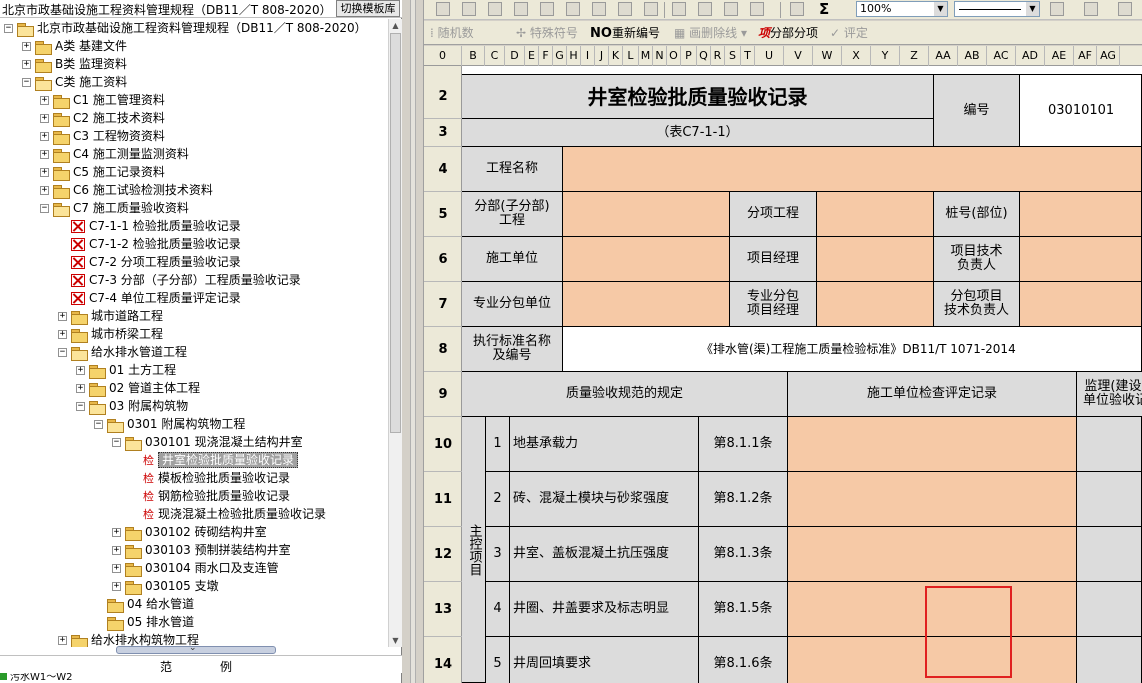 The image size is (1142, 683). I want to click on section-item-button: 项分部分项, so click(788, 33).